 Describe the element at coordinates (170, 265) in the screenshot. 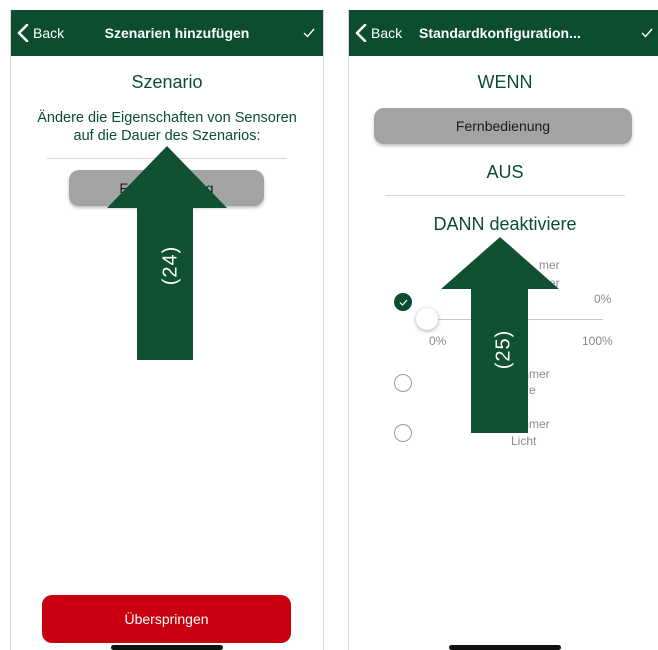

I see `annotation-label: (24)` at that location.